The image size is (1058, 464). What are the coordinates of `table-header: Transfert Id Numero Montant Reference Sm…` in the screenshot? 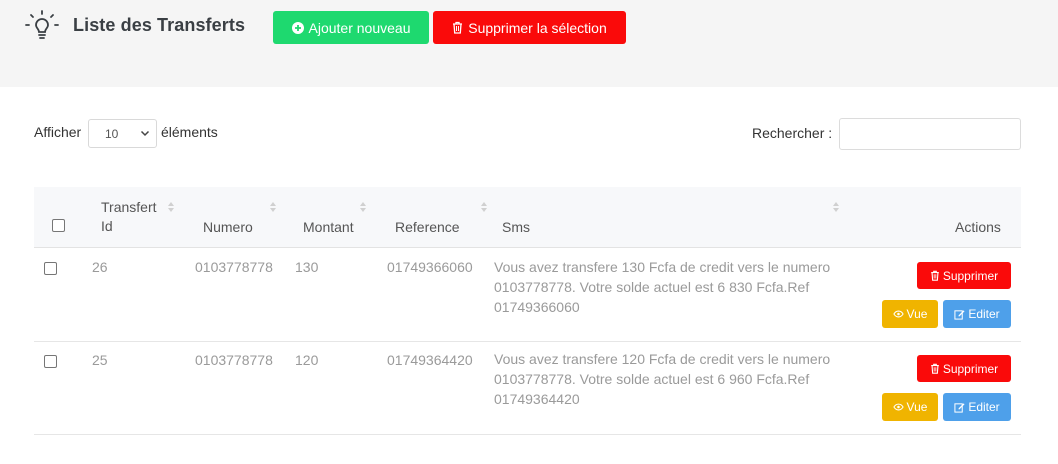 It's located at (527, 217).